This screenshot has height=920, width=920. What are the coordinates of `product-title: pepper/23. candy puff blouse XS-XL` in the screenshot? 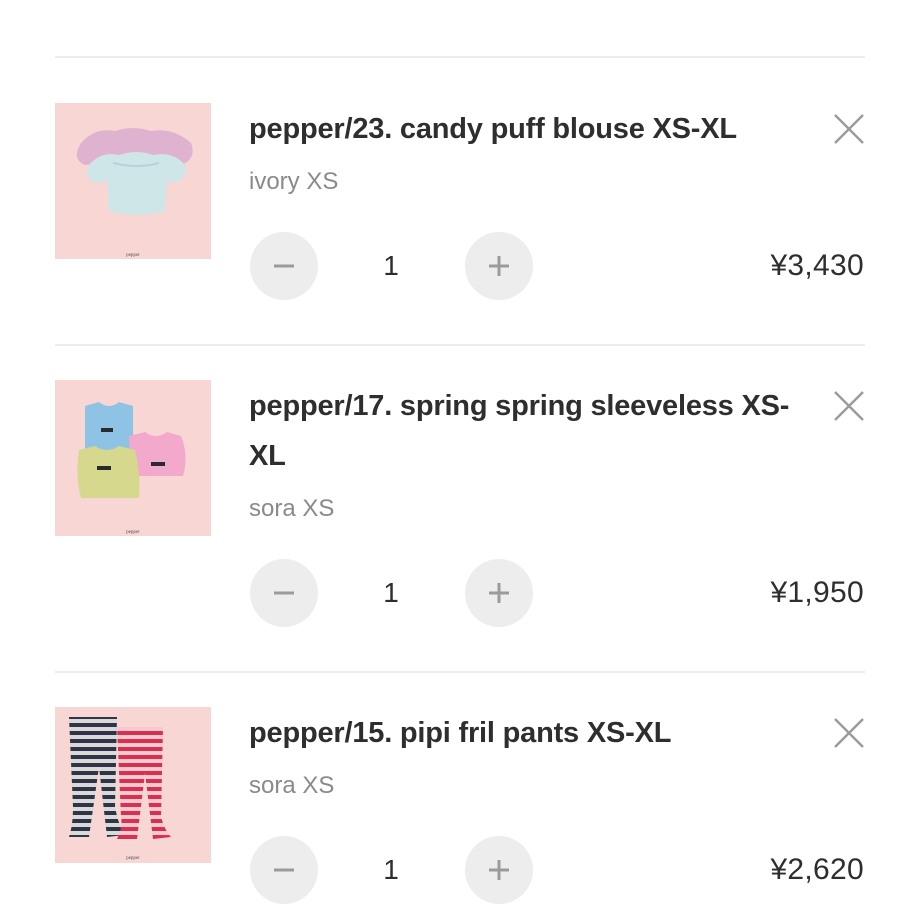 It's located at (529, 129).